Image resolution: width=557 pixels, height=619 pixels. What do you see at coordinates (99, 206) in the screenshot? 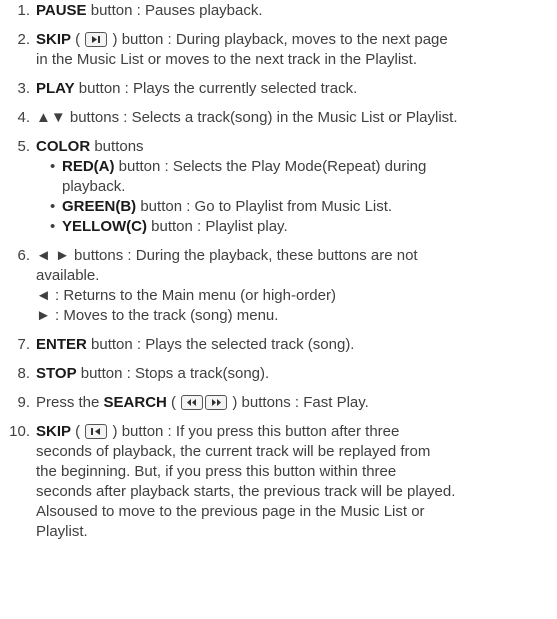
I see `button-name: GREEN(B)` at bounding box center [99, 206].